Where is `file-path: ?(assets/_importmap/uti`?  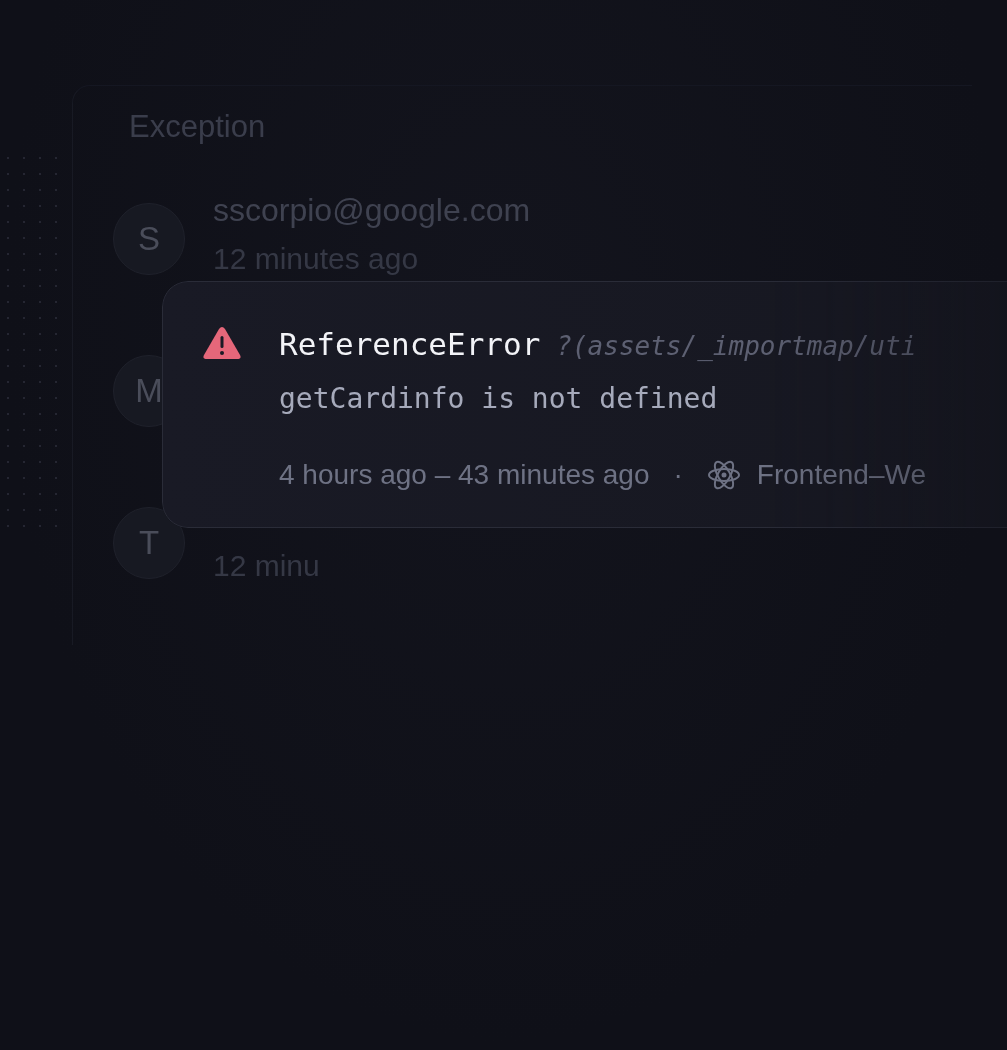
file-path: ?(assets/_importmap/uti is located at coordinates (736, 346).